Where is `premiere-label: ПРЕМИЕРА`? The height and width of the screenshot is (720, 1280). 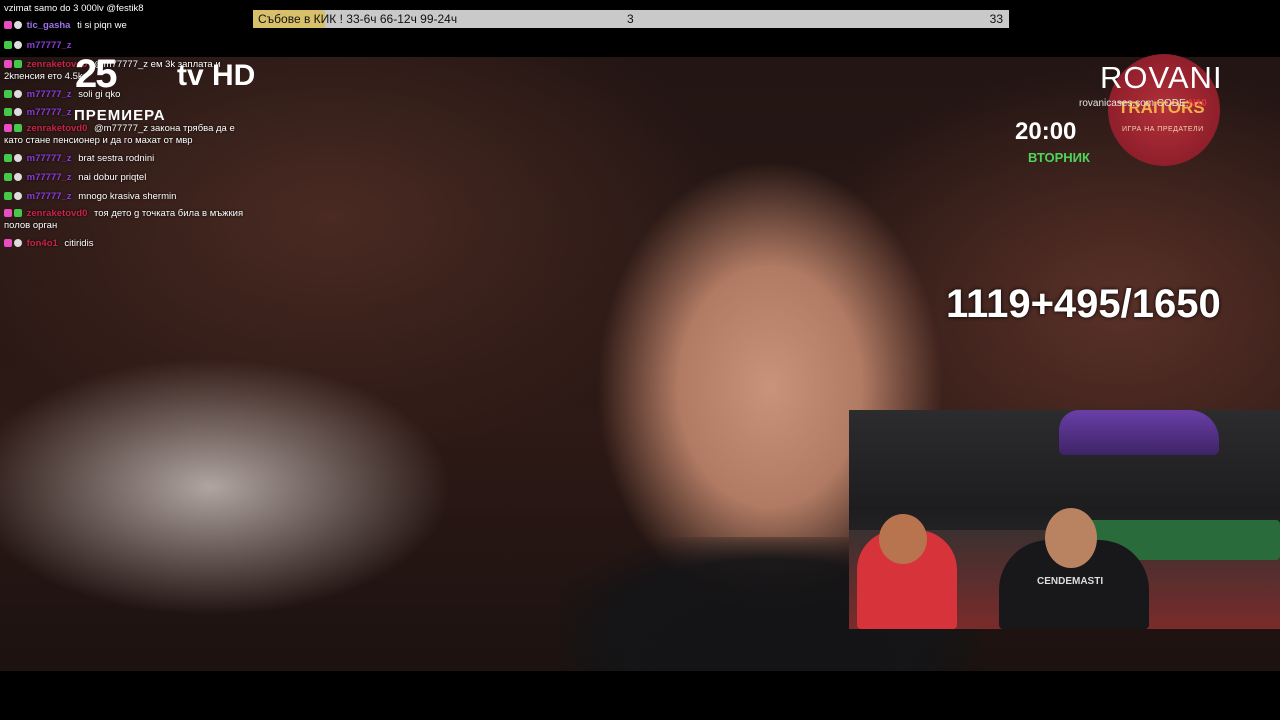
premiere-label: ПРЕМИЕРА is located at coordinates (120, 115).